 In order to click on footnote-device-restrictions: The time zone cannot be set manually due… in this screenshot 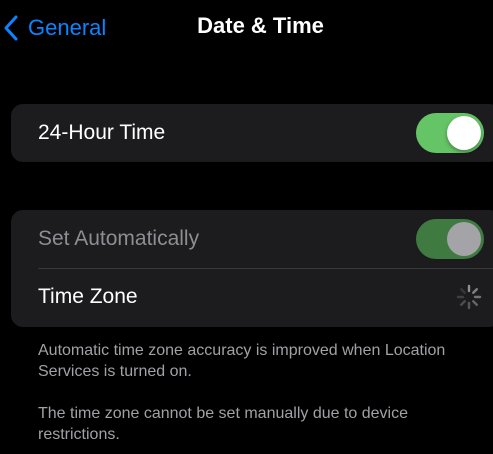, I will do `click(223, 424)`.